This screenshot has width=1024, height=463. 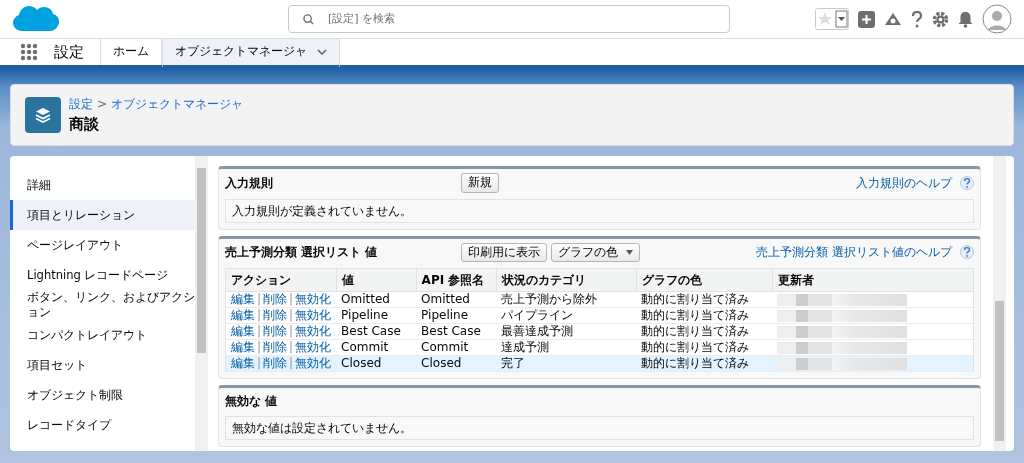 I want to click on table-row: 編集 | 削除 | 無効化 Closed Closed 完了 動的に割り当て済み, so click(x=599, y=363).